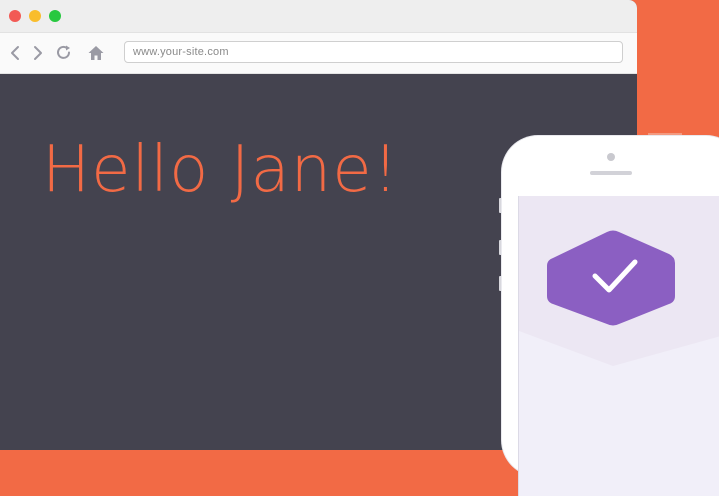 The image size is (719, 496). Describe the element at coordinates (64, 53) in the screenshot. I see `reload-icon` at that location.